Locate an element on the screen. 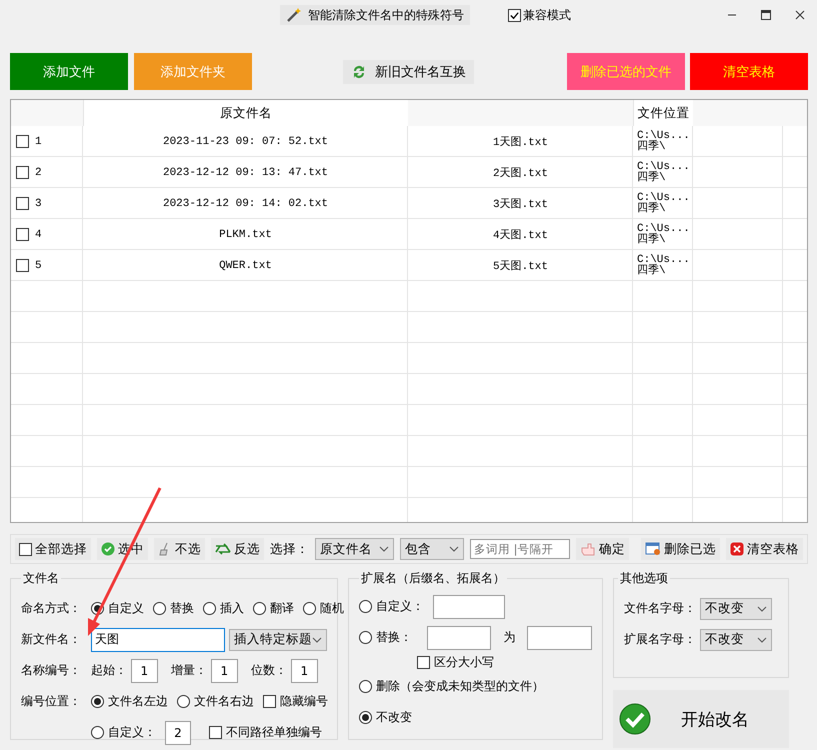 Image resolution: width=817 pixels, height=750 pixels. field-dropdown: 原文件名 is located at coordinates (354, 549).